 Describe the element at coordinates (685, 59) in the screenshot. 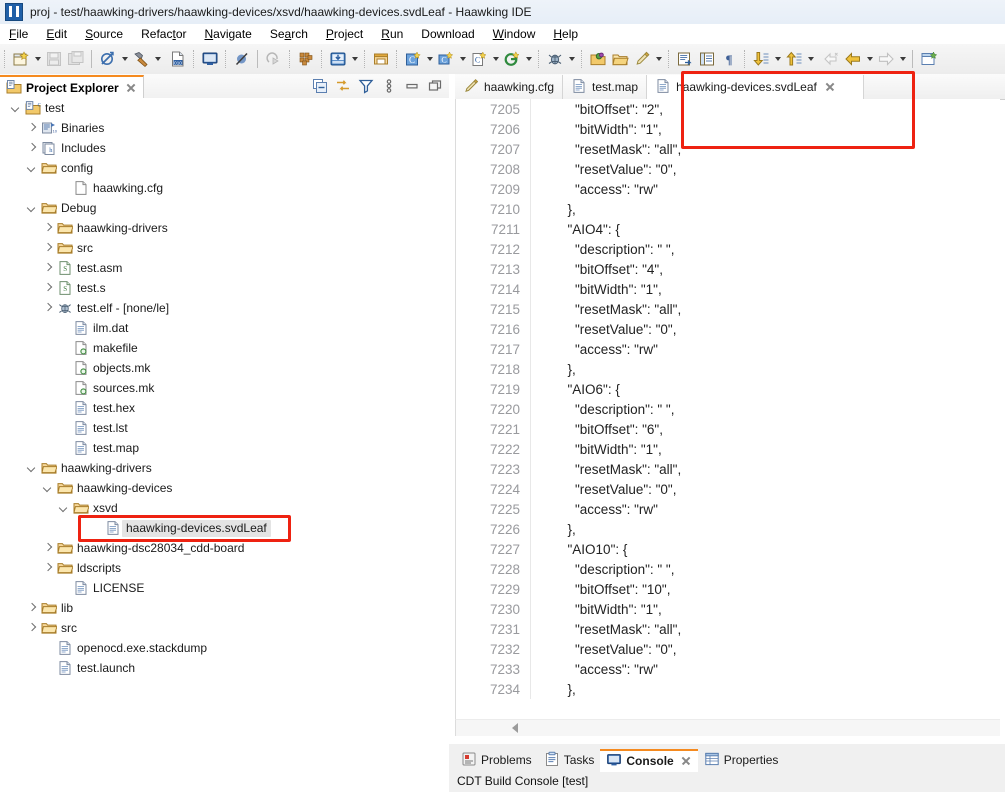

I see `open-declaration-icon` at that location.